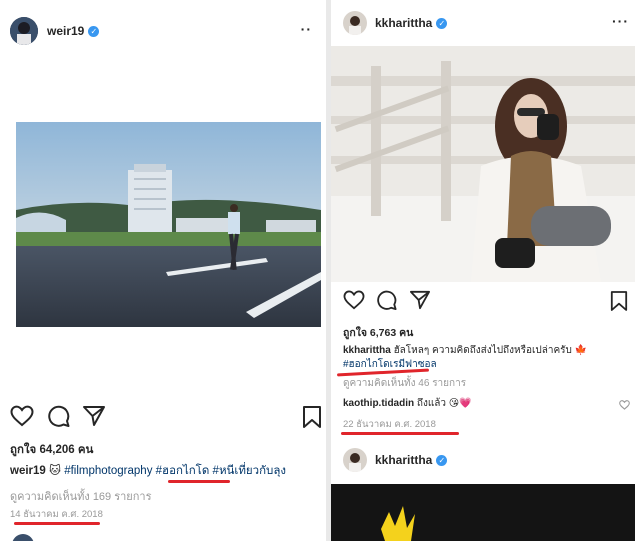 This screenshot has width=635, height=541. What do you see at coordinates (483, 460) in the screenshot?
I see `next-post-header: kkharittha ✓` at bounding box center [483, 460].